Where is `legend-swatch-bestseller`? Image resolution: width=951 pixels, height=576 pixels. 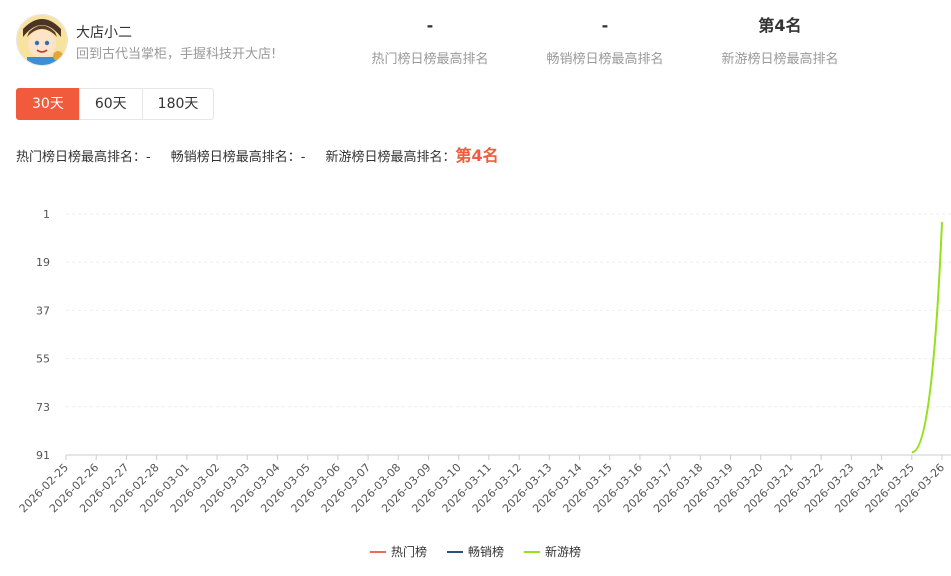
legend-swatch-bestseller is located at coordinates (454, 551).